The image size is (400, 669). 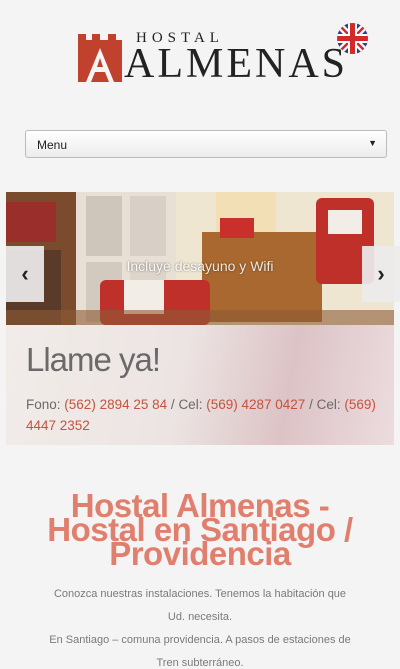 I want to click on cel1-label: Cel:, so click(x=190, y=404).